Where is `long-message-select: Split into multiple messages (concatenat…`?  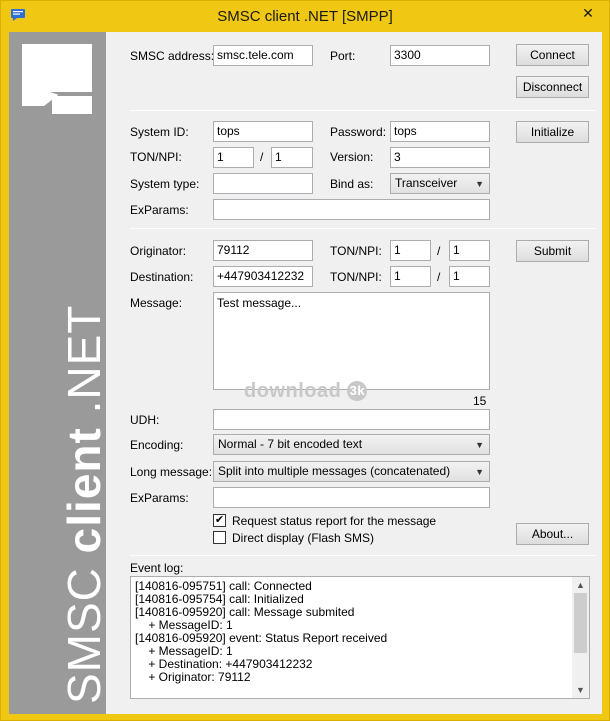 long-message-select: Split into multiple messages (concatenat… is located at coordinates (351, 471).